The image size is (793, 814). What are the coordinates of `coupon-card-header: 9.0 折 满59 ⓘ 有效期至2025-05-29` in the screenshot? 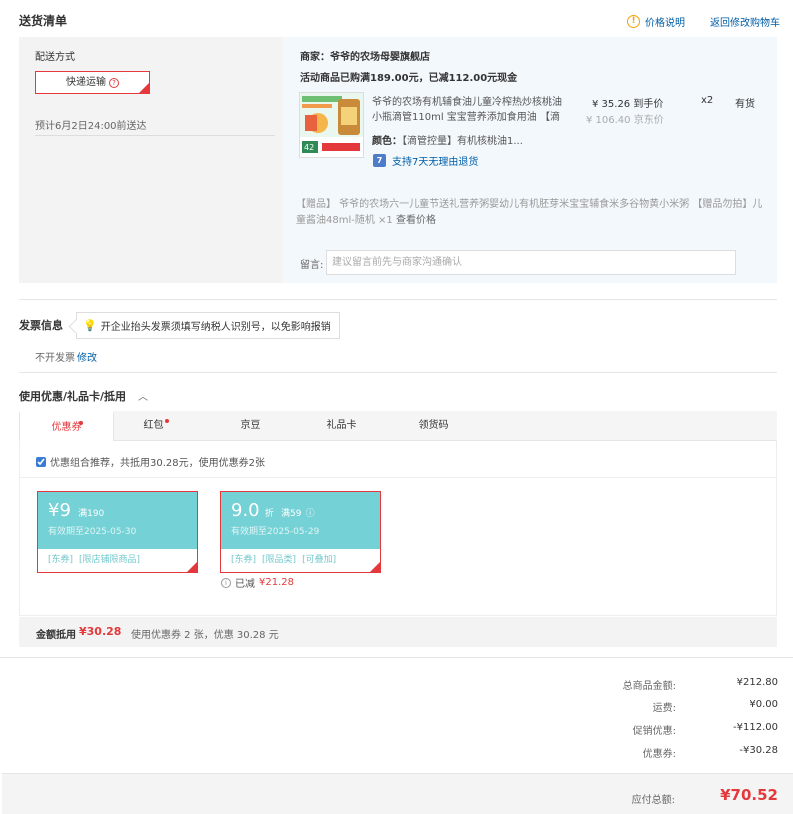 It's located at (300, 520).